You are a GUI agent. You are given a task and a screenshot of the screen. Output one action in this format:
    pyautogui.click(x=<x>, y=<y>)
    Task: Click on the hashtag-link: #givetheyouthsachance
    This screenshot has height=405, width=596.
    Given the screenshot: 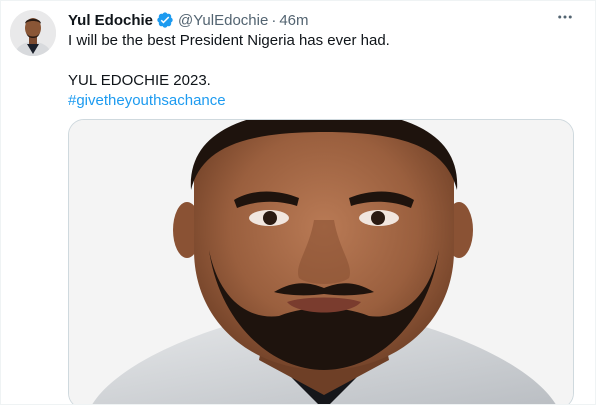 What is the action you would take?
    pyautogui.click(x=323, y=101)
    